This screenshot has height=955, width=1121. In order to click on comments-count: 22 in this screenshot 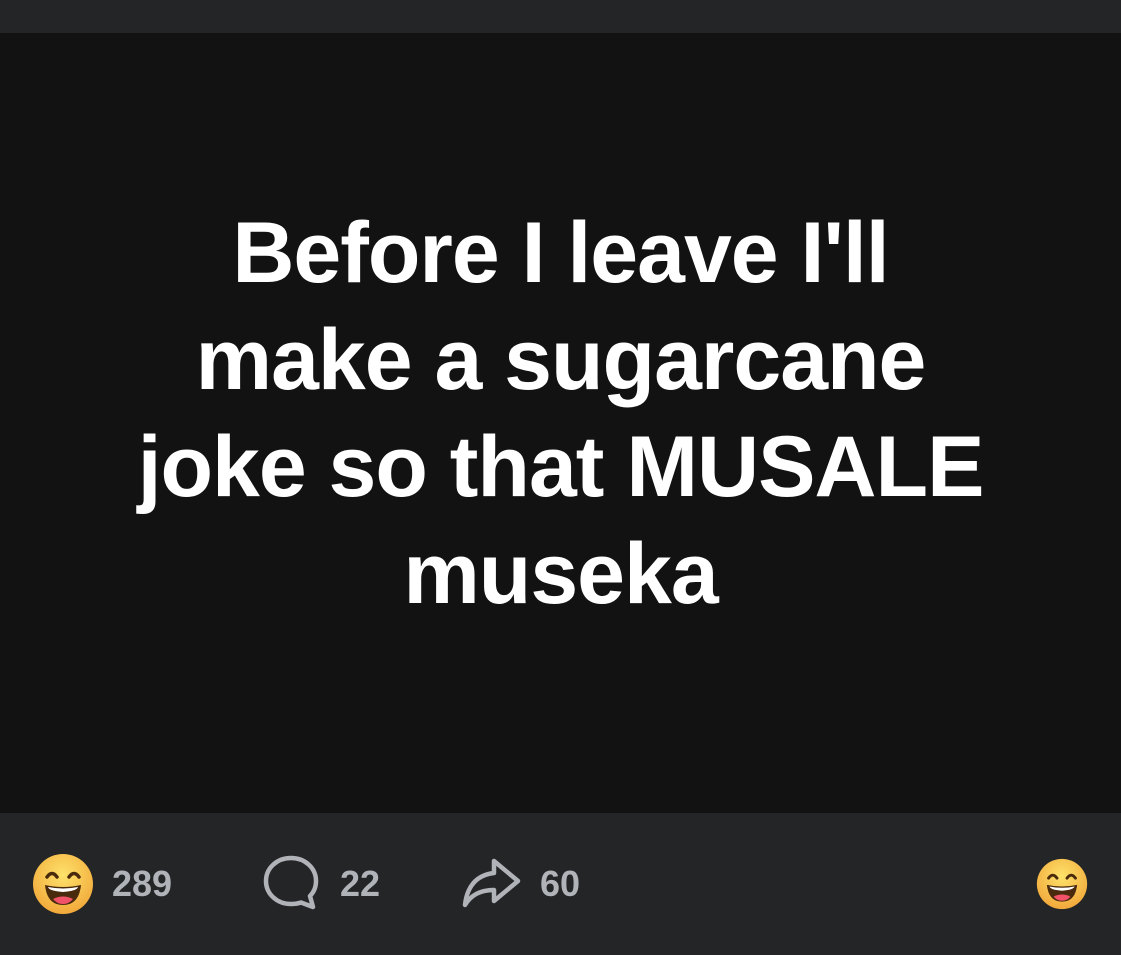, I will do `click(360, 883)`.